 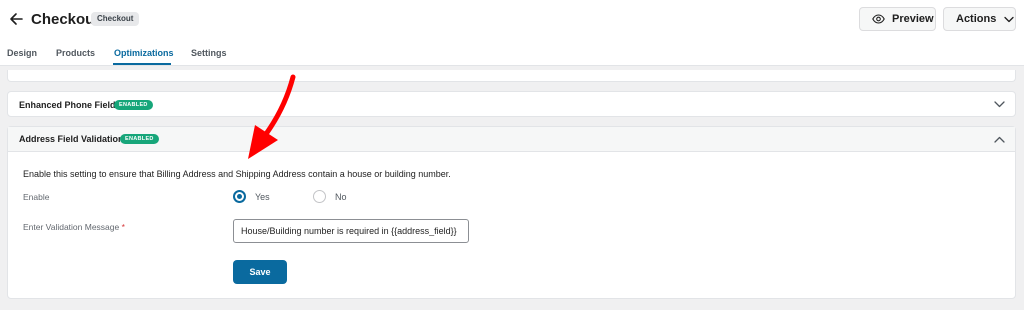 I want to click on radio-label-yes: Yes, so click(x=262, y=196).